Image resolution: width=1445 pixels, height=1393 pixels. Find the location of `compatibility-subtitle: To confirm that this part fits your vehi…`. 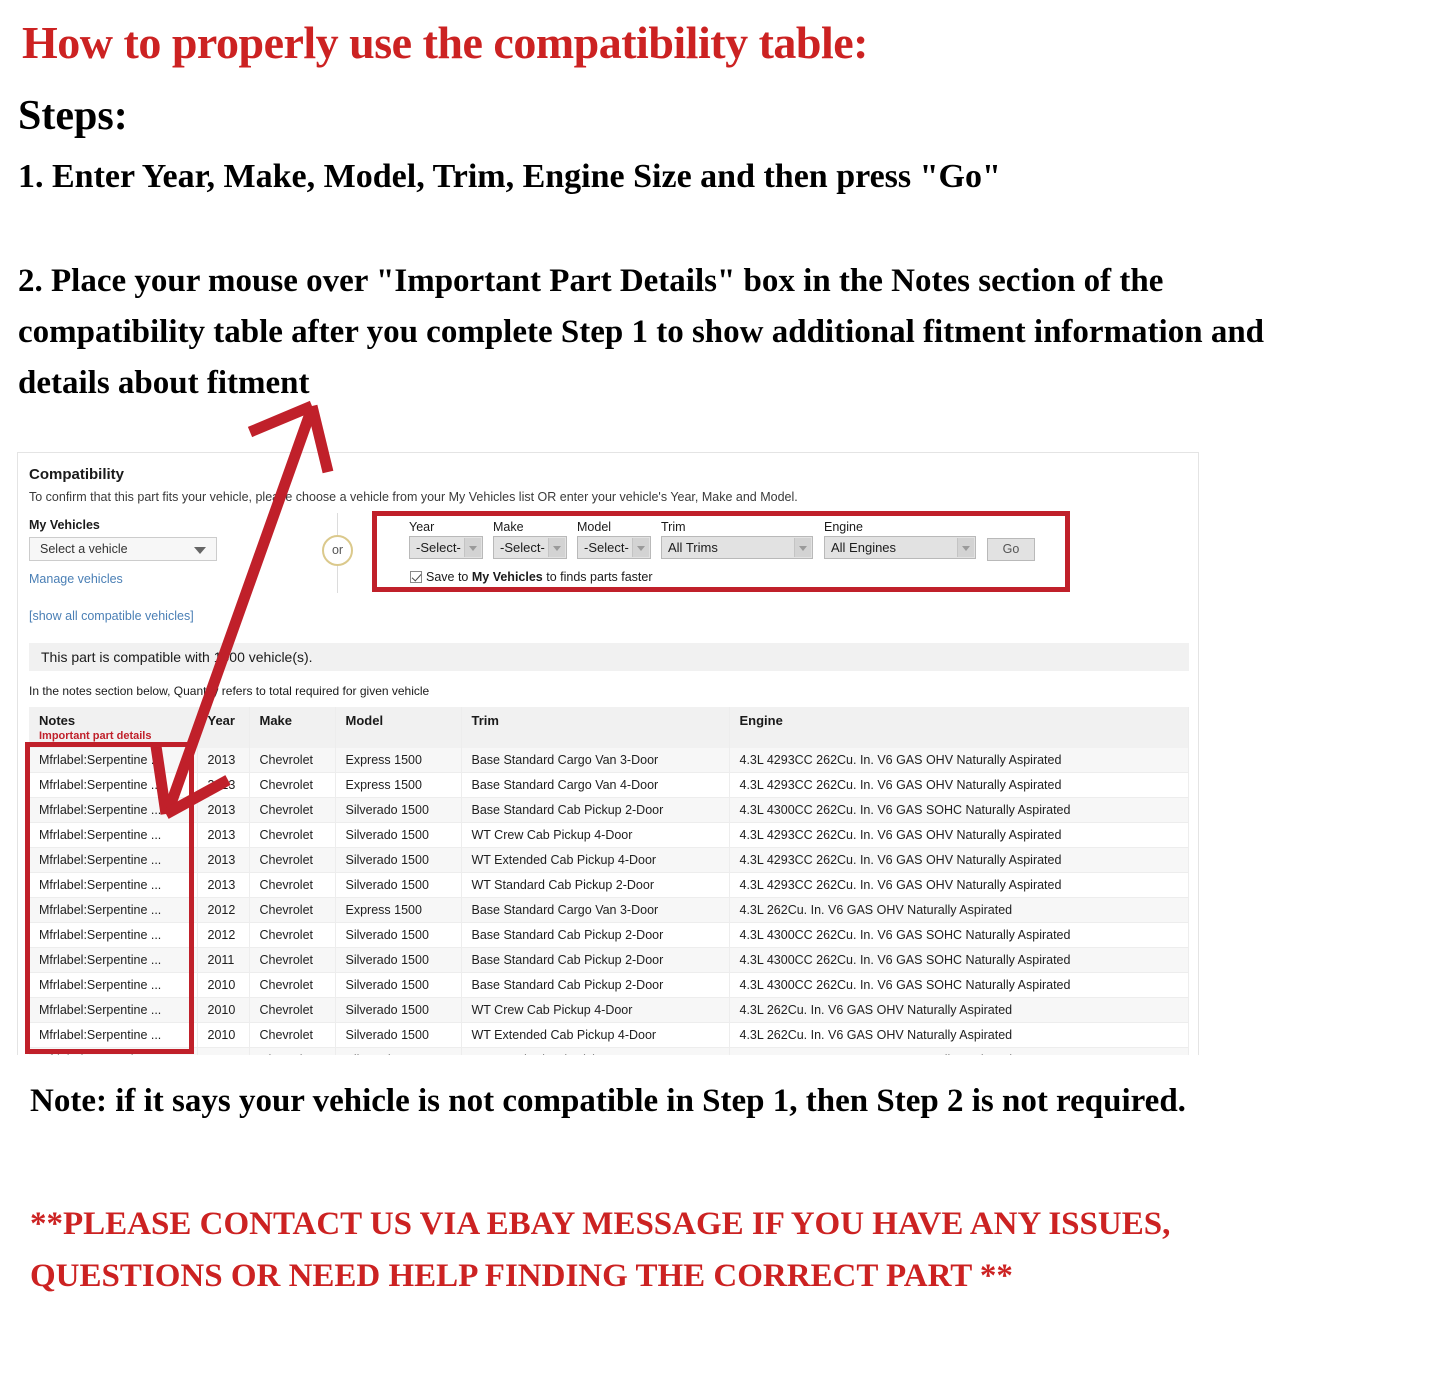

compatibility-subtitle: To confirm that this part fits your vehi… is located at coordinates (413, 497).